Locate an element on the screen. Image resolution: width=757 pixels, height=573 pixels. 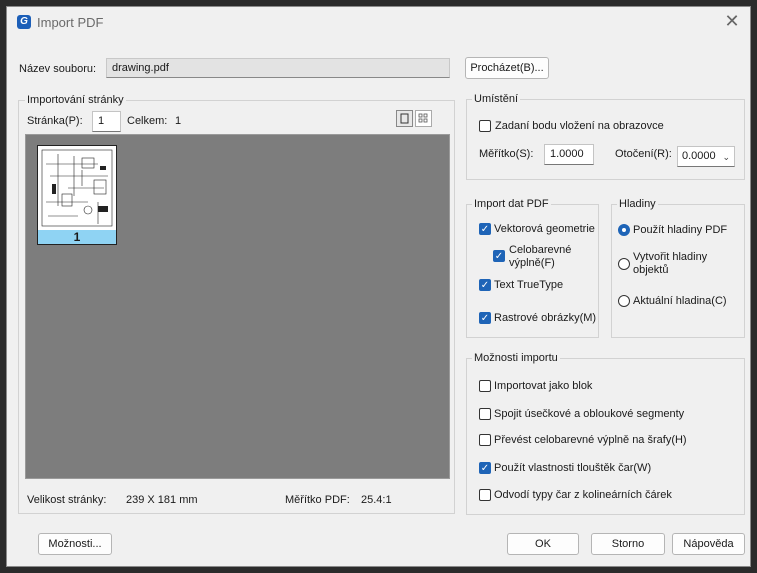
create-object-layers-label-line2: objektů is located at coordinates (651, 270).